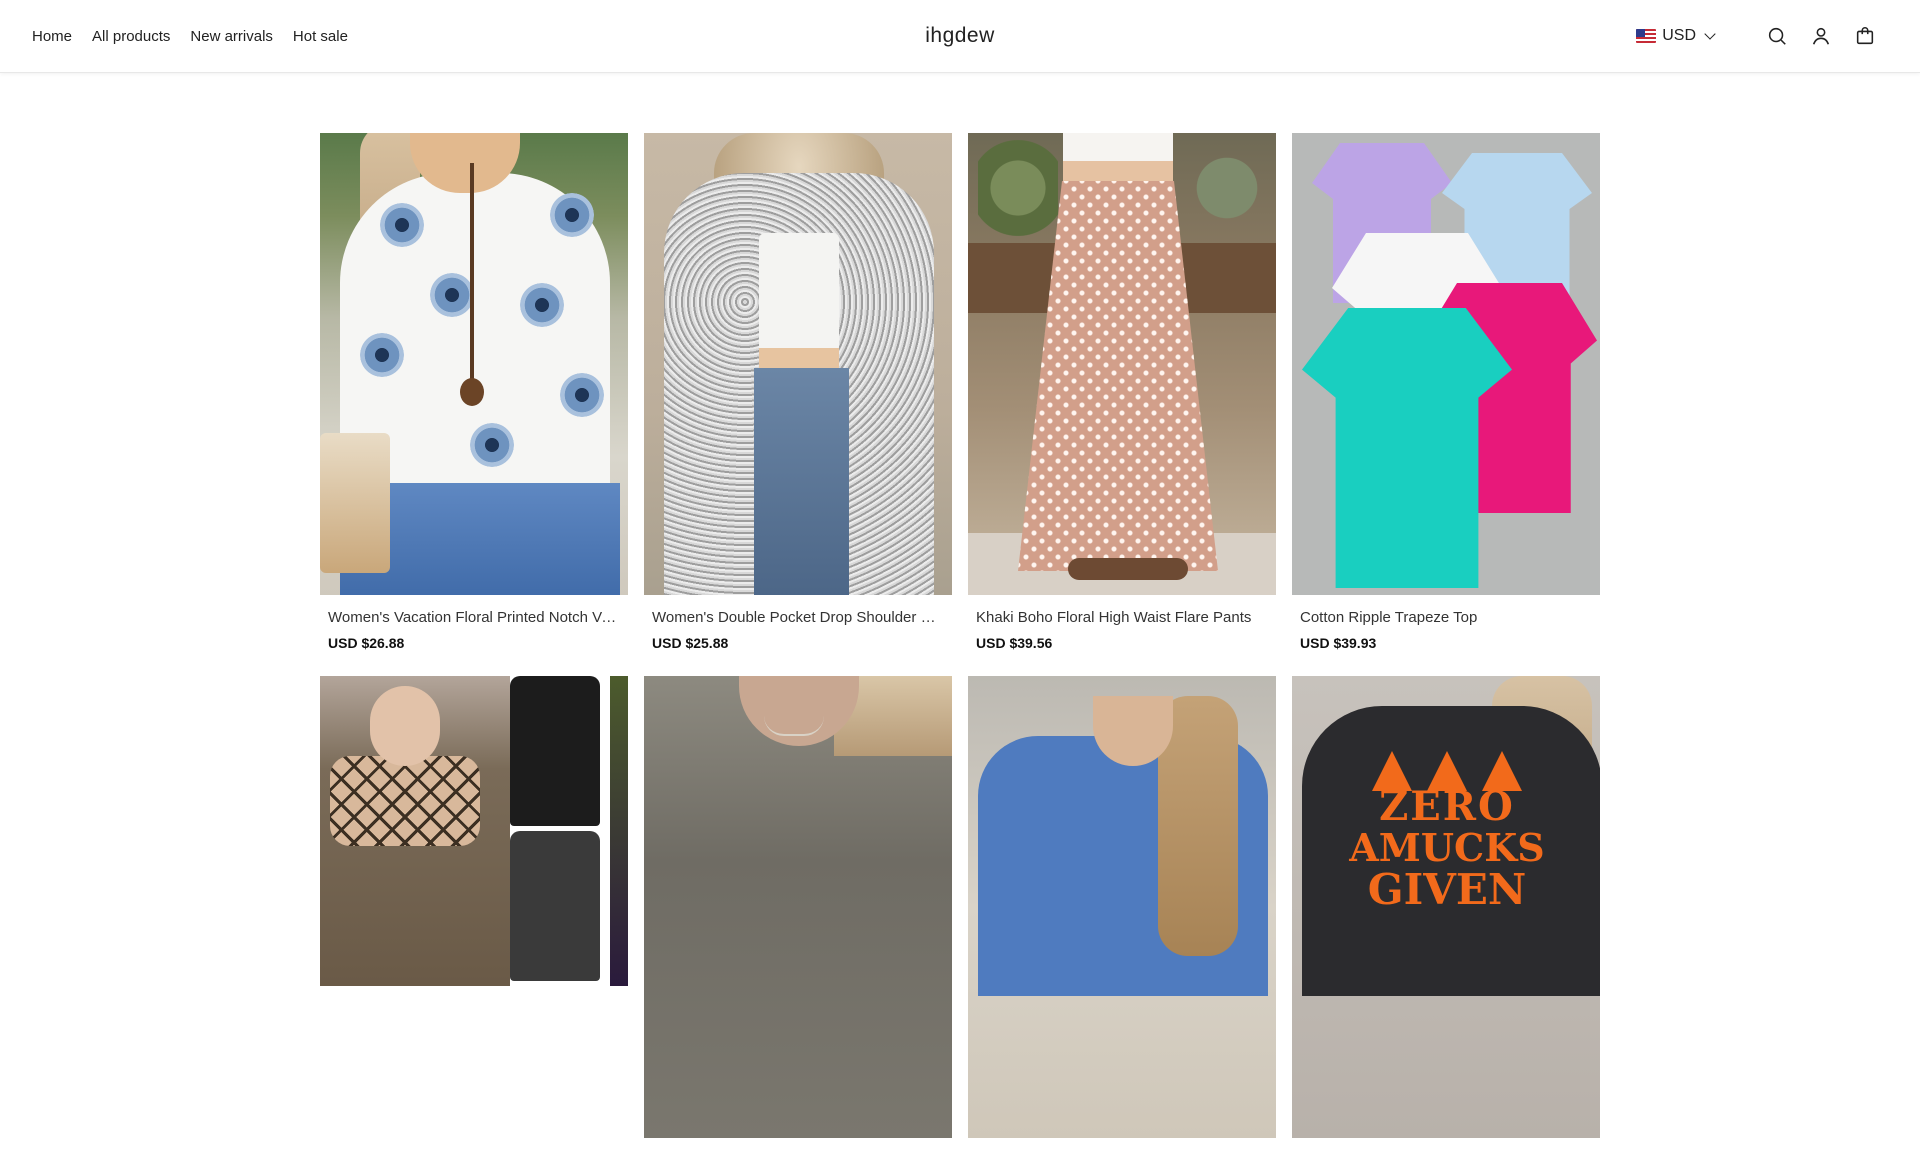  Describe the element at coordinates (366, 643) in the screenshot. I see `product-price: USD $26.88` at that location.